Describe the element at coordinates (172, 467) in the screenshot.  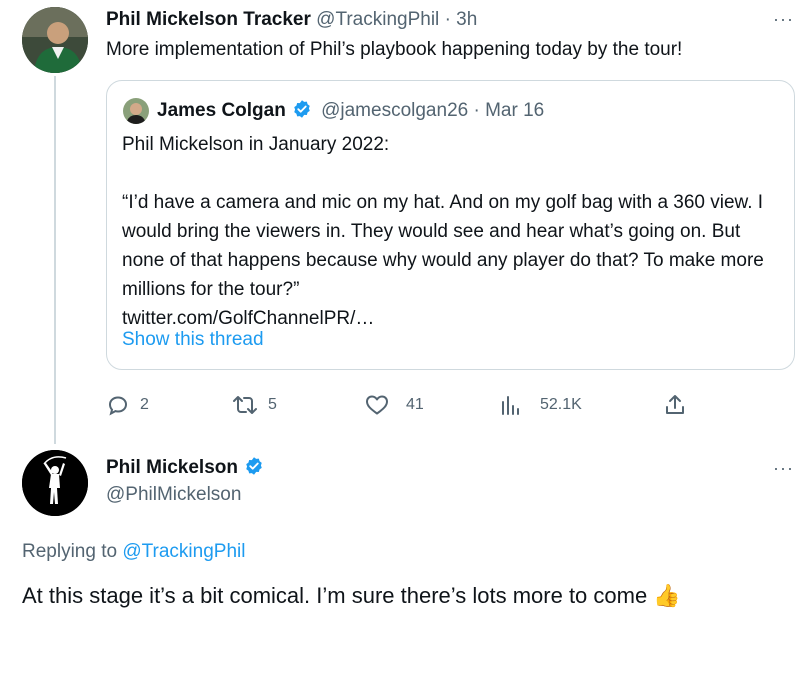
I see `reply-author-name: Phil Mickelson` at that location.